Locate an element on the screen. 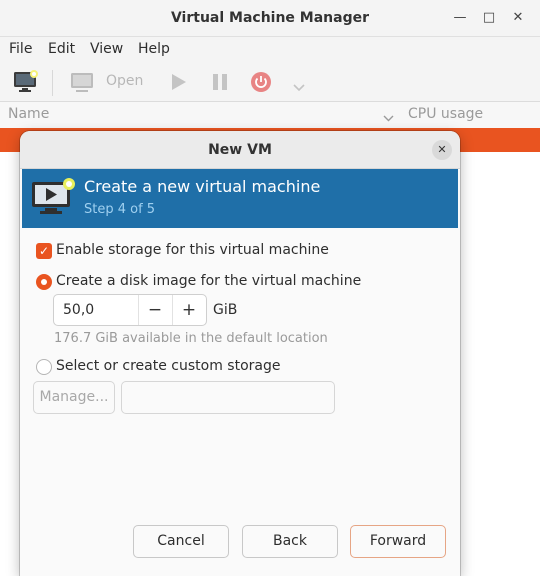 This screenshot has height=576, width=540. create-disk-radio is located at coordinates (44, 282).